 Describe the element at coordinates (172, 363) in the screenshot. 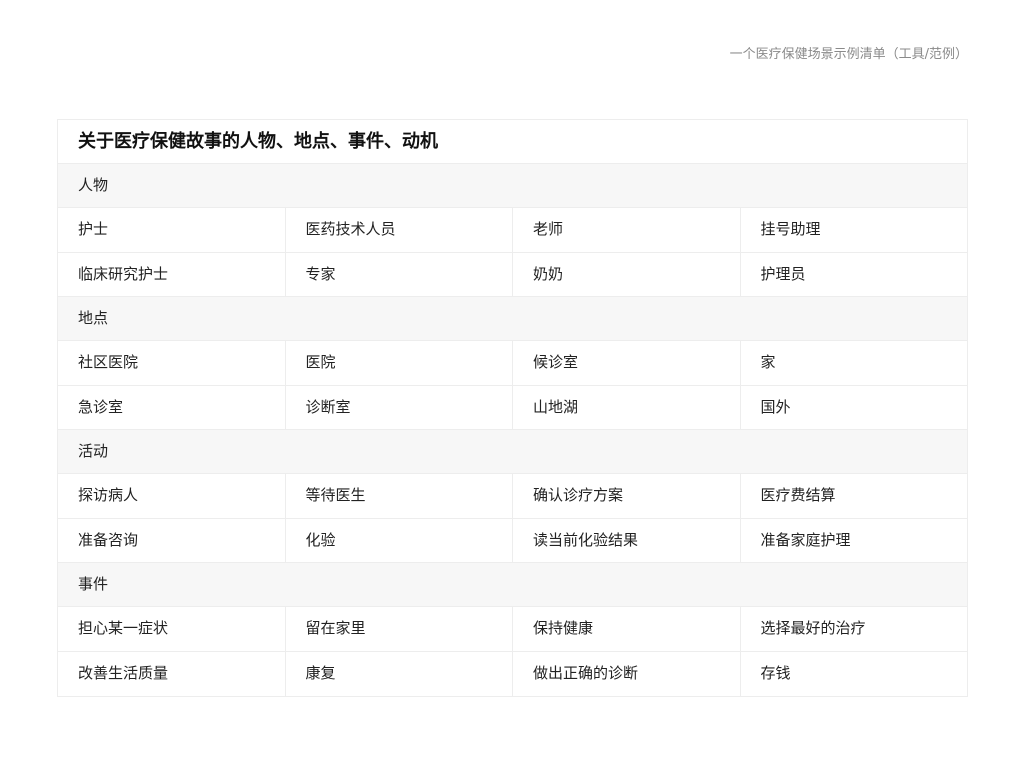

I see `table-cell: 社区医院` at that location.